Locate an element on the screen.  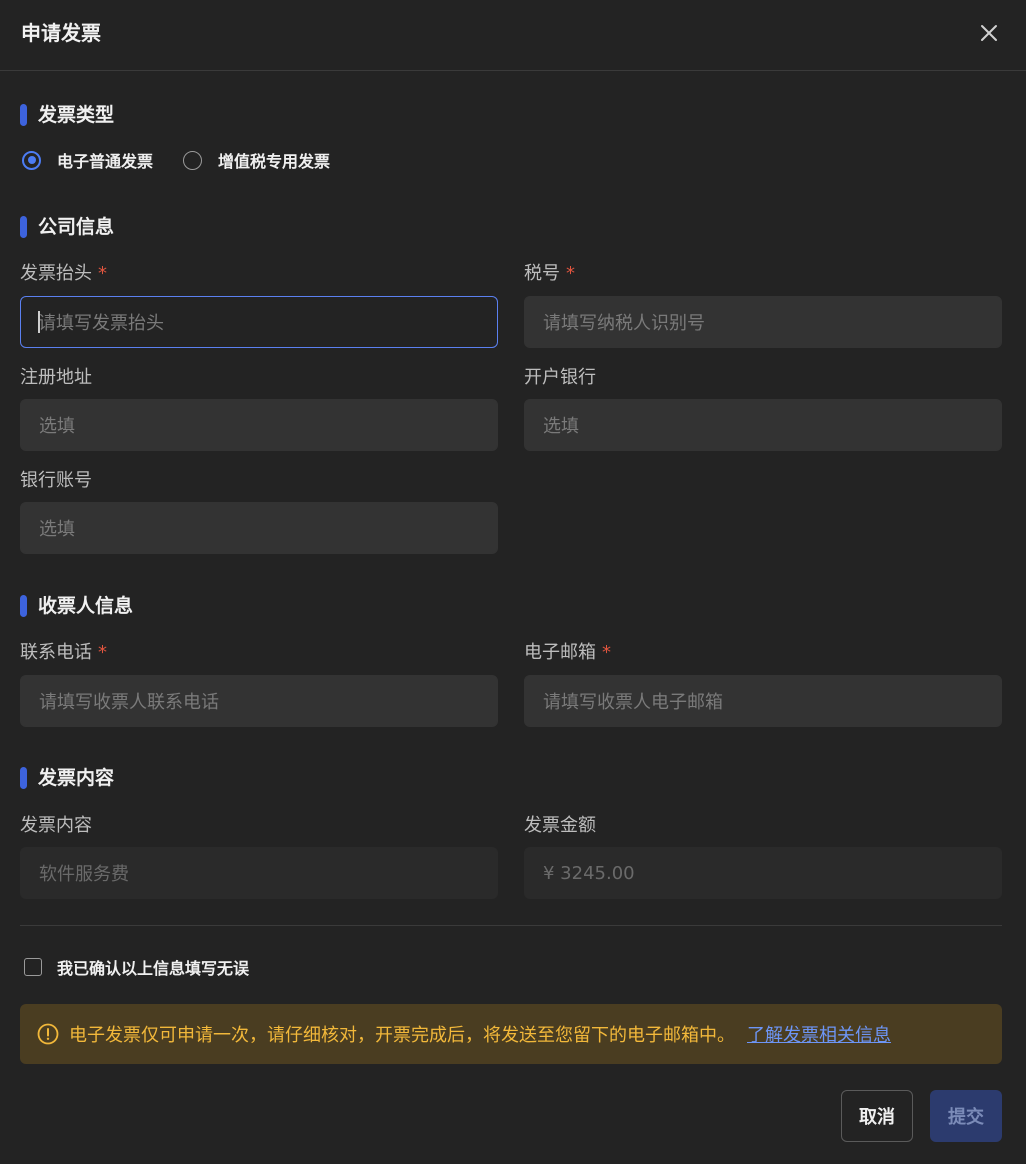
radio-label: 增值税专用发票 is located at coordinates (274, 161).